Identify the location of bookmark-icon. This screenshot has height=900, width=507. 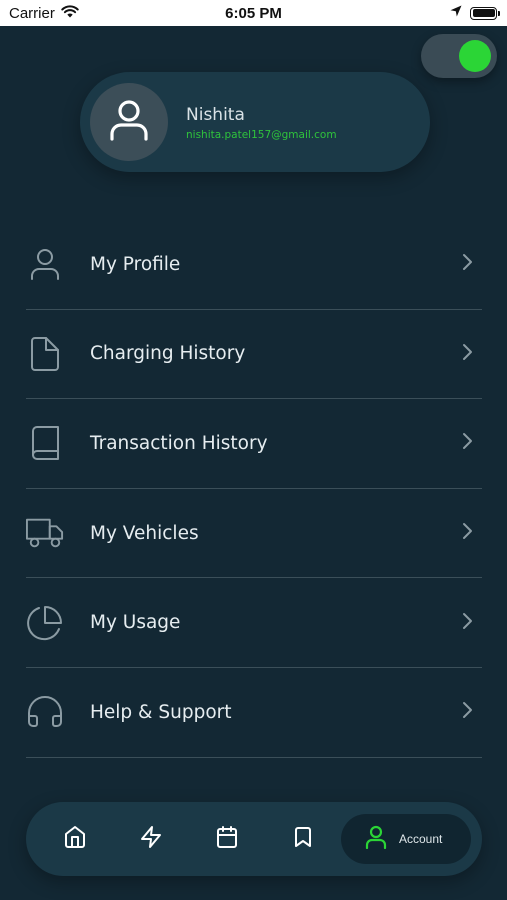
(303, 839).